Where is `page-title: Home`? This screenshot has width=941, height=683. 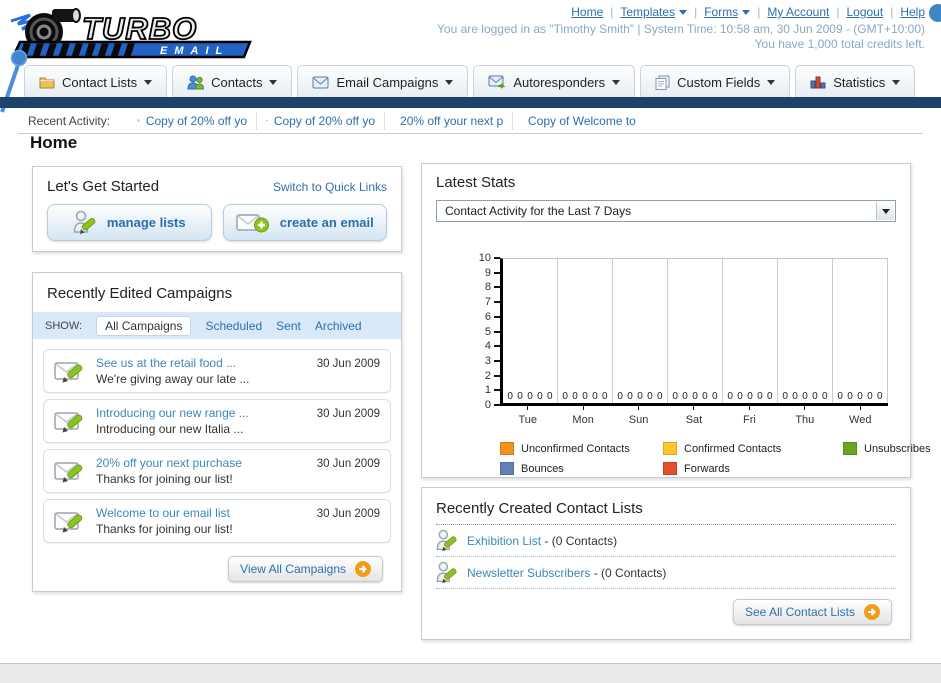 page-title: Home is located at coordinates (54, 142).